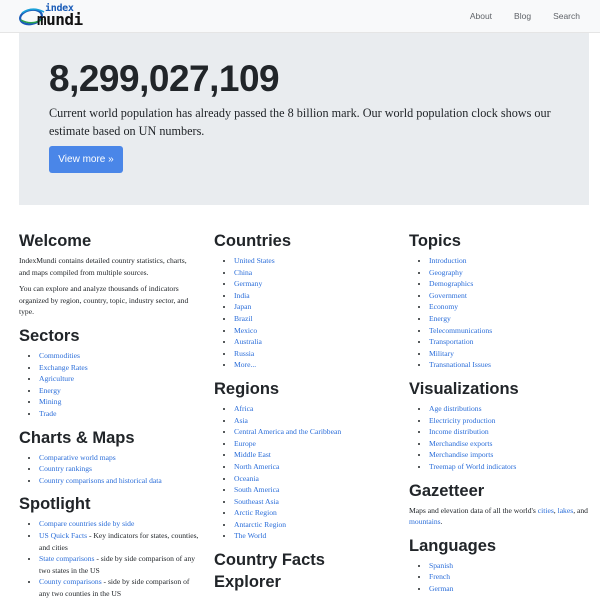 Image resolution: width=600 pixels, height=606 pixels. Describe the element at coordinates (314, 342) in the screenshot. I see `list-item: Australia` at that location.